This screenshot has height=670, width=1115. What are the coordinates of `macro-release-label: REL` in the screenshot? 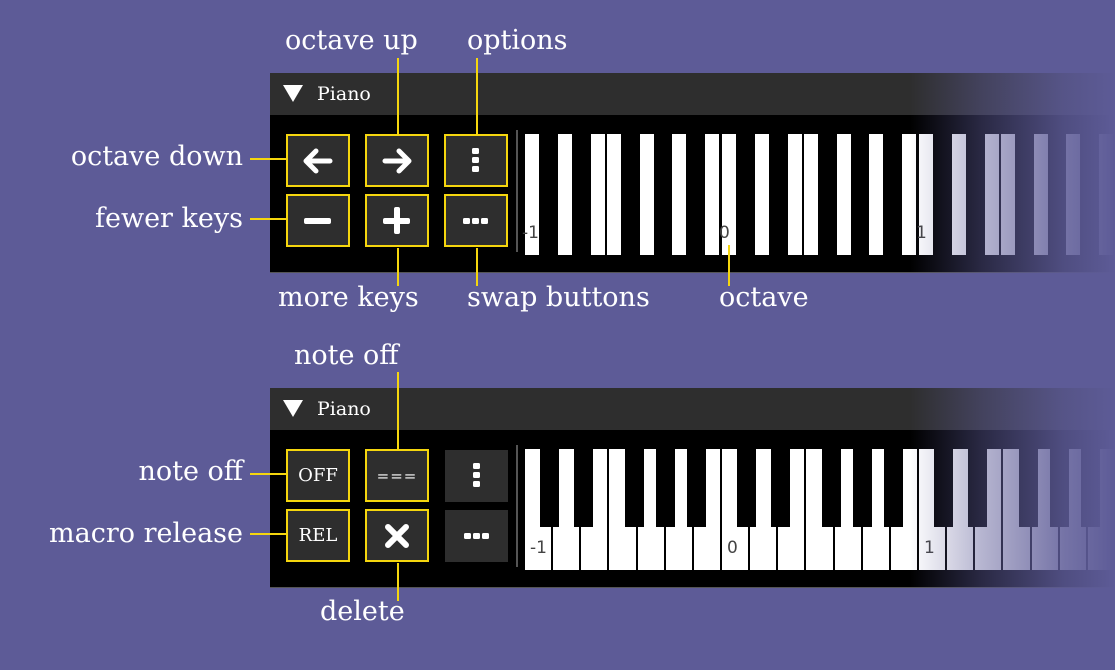 It's located at (318, 535).